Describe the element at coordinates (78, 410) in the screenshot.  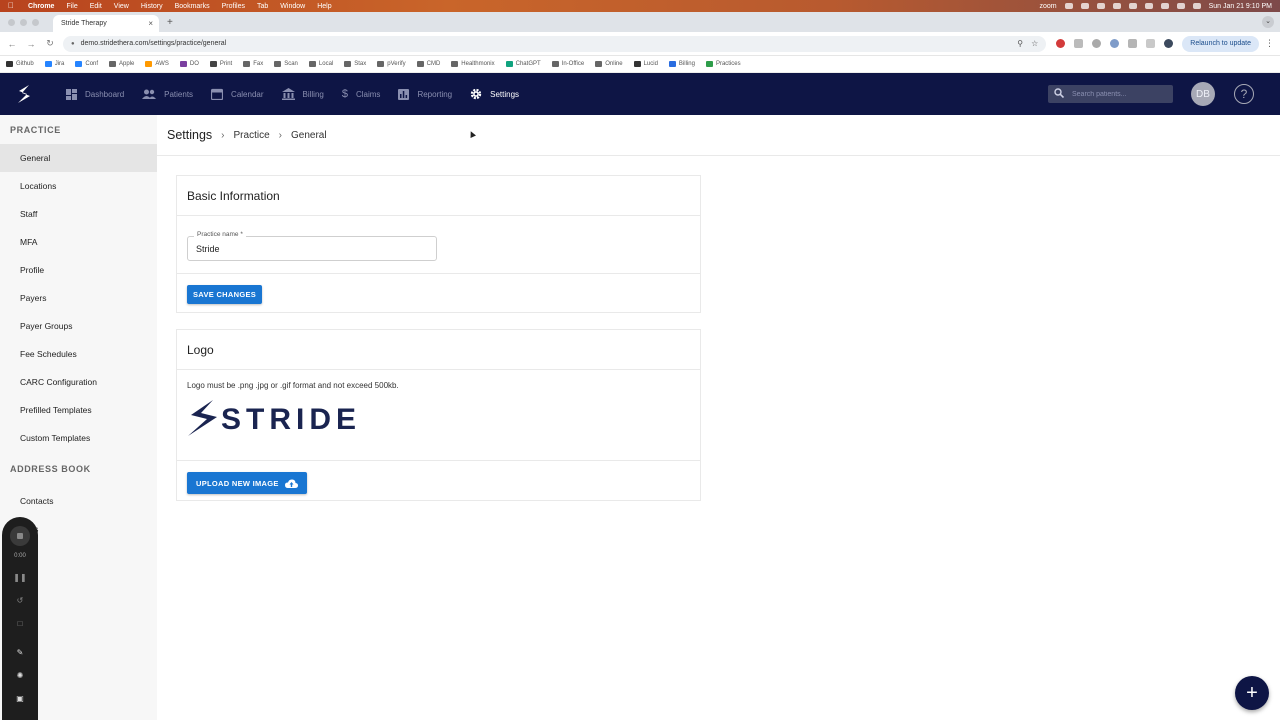
I see `sidebar-item-prefilled-templates: Prefilled Templates` at that location.